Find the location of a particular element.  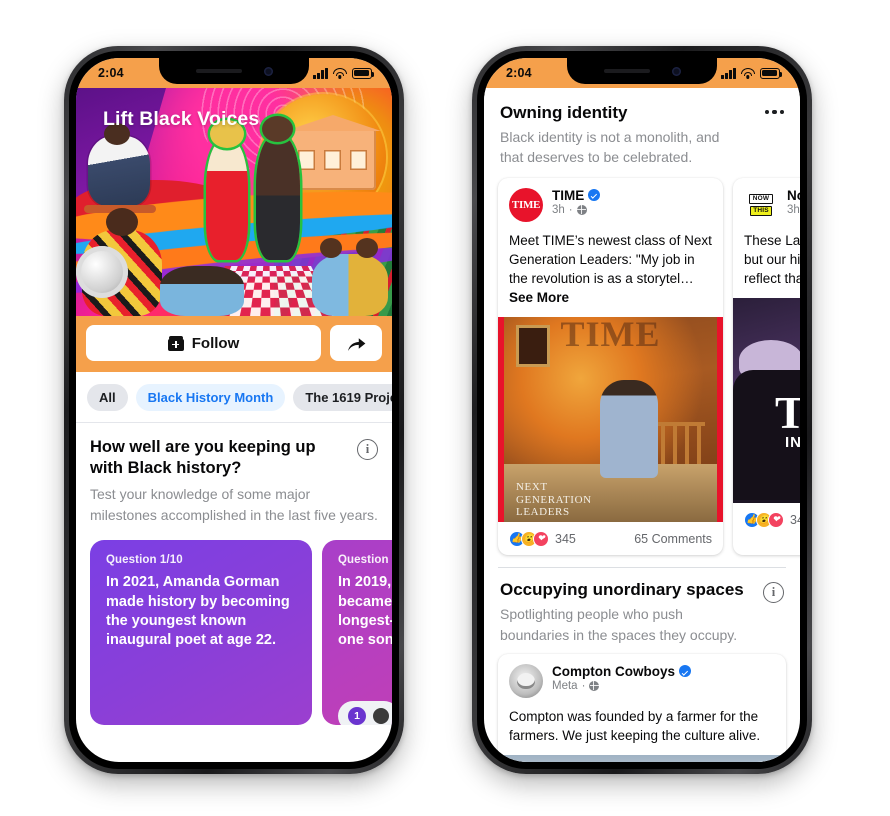

post-footer: 👍 😮 ❤ 345 65 Comments is located at coordinates (610, 538).